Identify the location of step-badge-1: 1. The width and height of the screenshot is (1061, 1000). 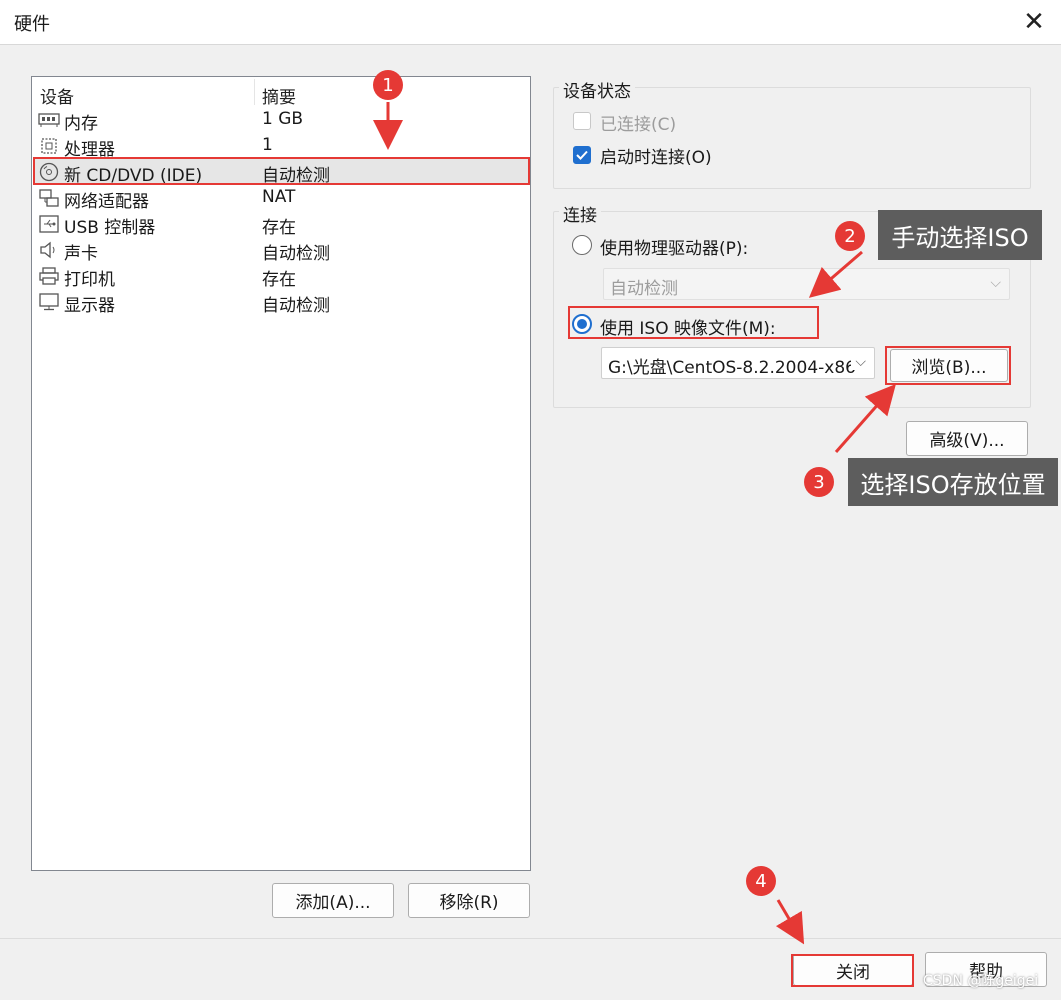
(388, 85).